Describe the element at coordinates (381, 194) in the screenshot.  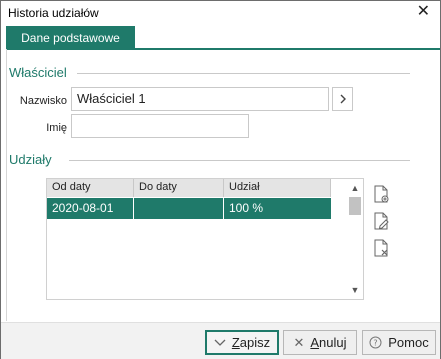
I see `add-document-icon` at that location.